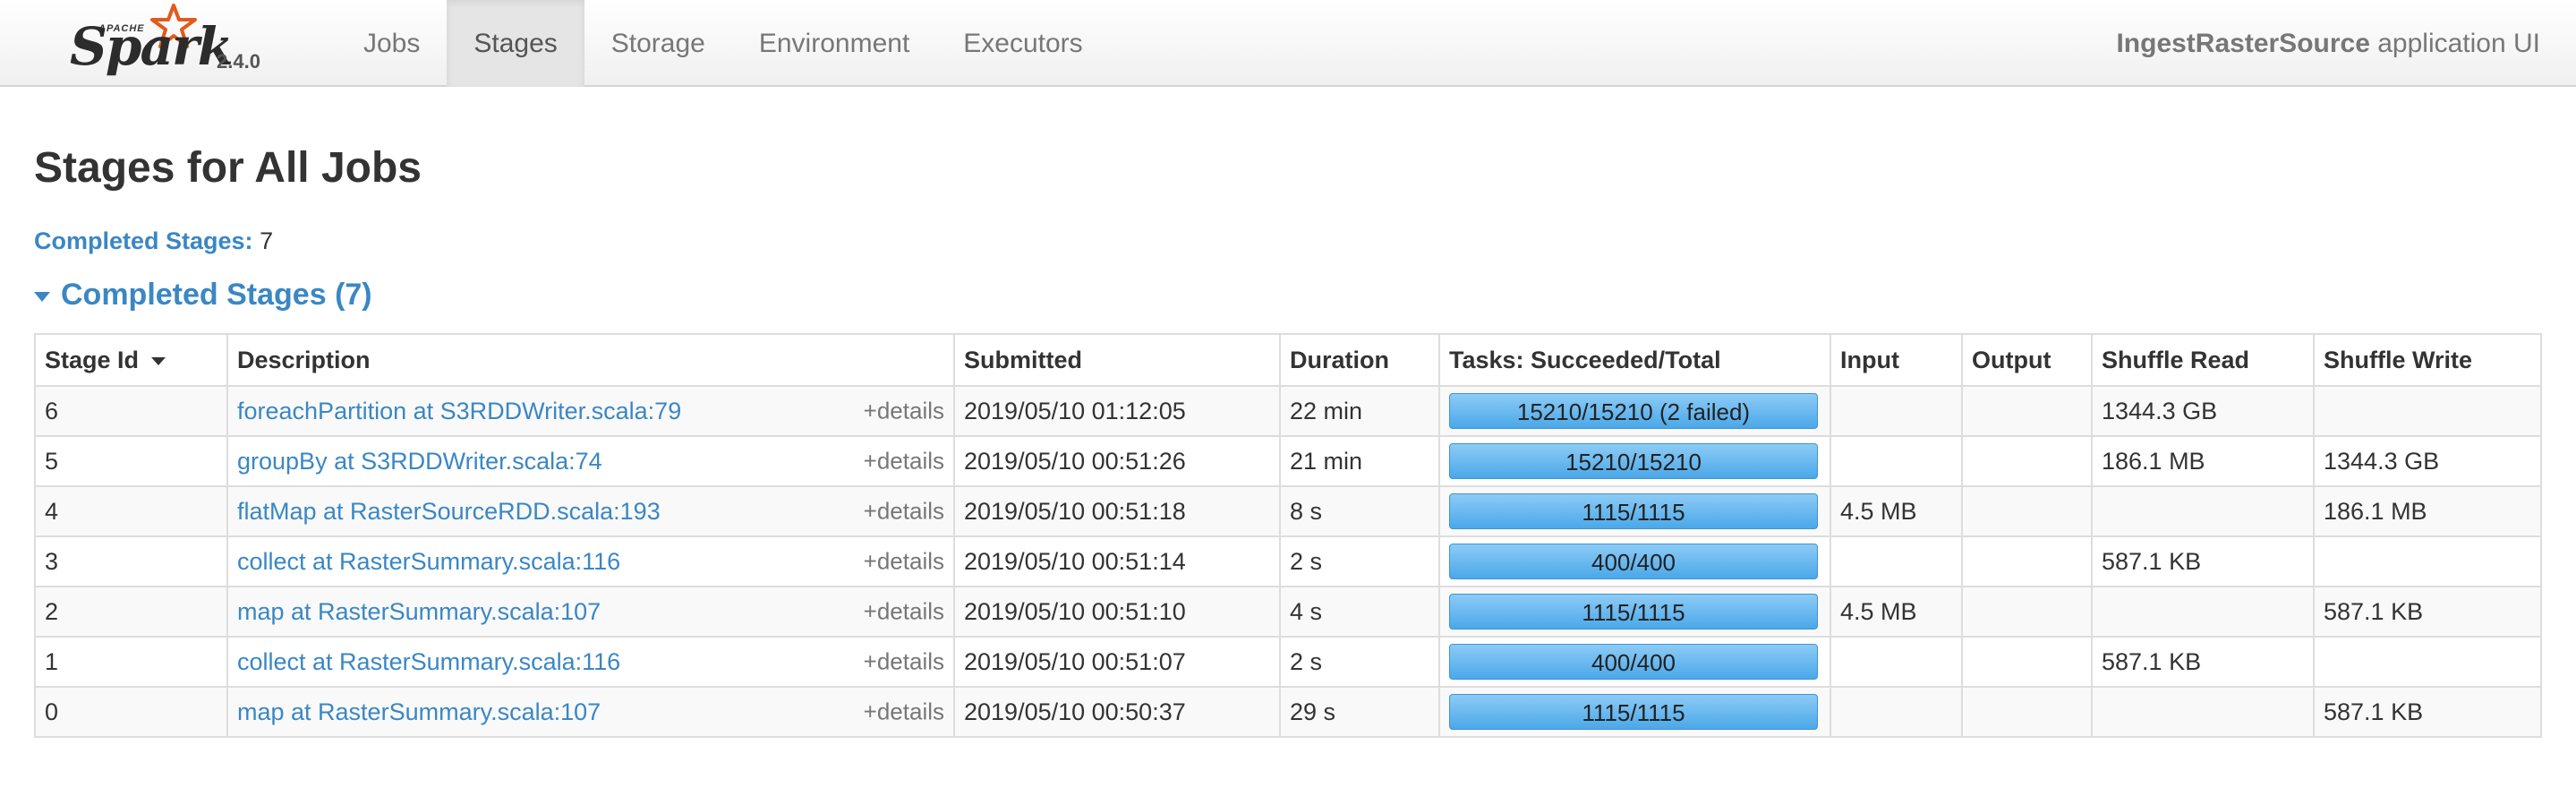  I want to click on tasks-progress-label: 15210/15210 (2 failed), so click(1633, 411).